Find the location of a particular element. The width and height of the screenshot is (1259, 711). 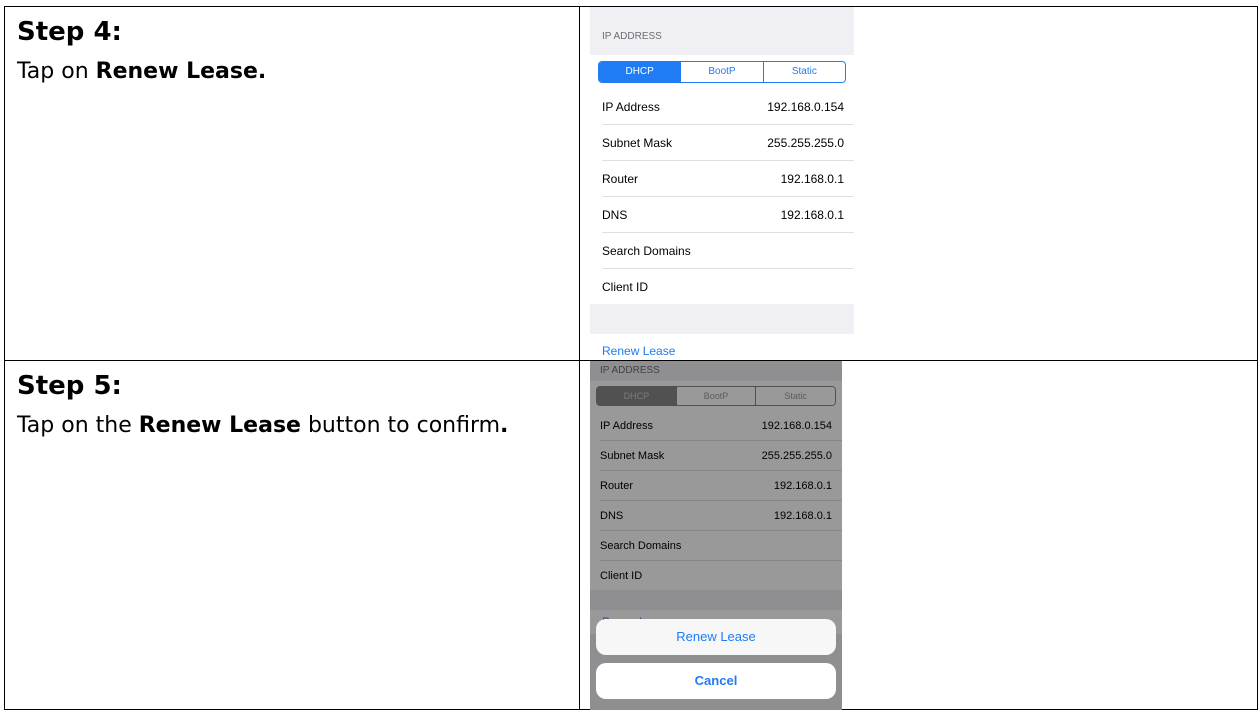

subnet-mask-row: Subnet Mask 255.255.255.0 is located at coordinates (728, 143).